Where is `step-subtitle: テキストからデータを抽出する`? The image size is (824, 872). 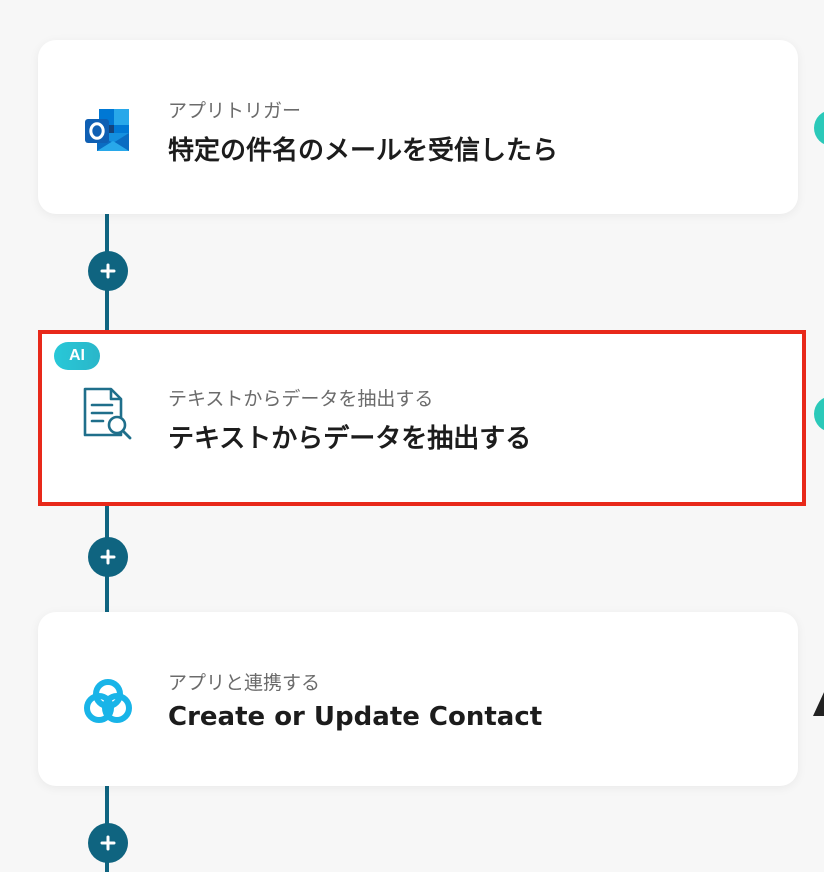 step-subtitle: テキストからデータを抽出する is located at coordinates (301, 399).